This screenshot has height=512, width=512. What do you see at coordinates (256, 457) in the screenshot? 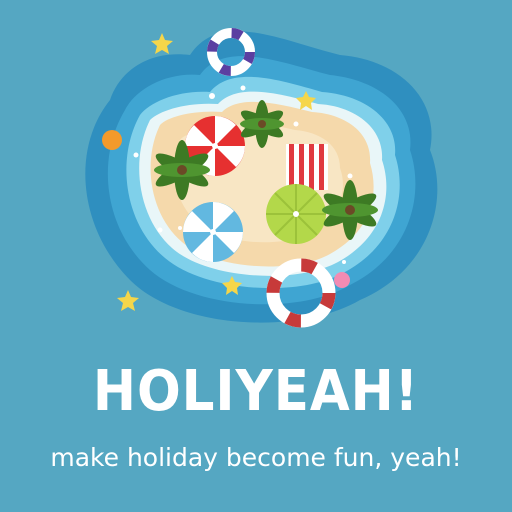
I see `tagline: make holiday become fun, yeah!` at bounding box center [256, 457].